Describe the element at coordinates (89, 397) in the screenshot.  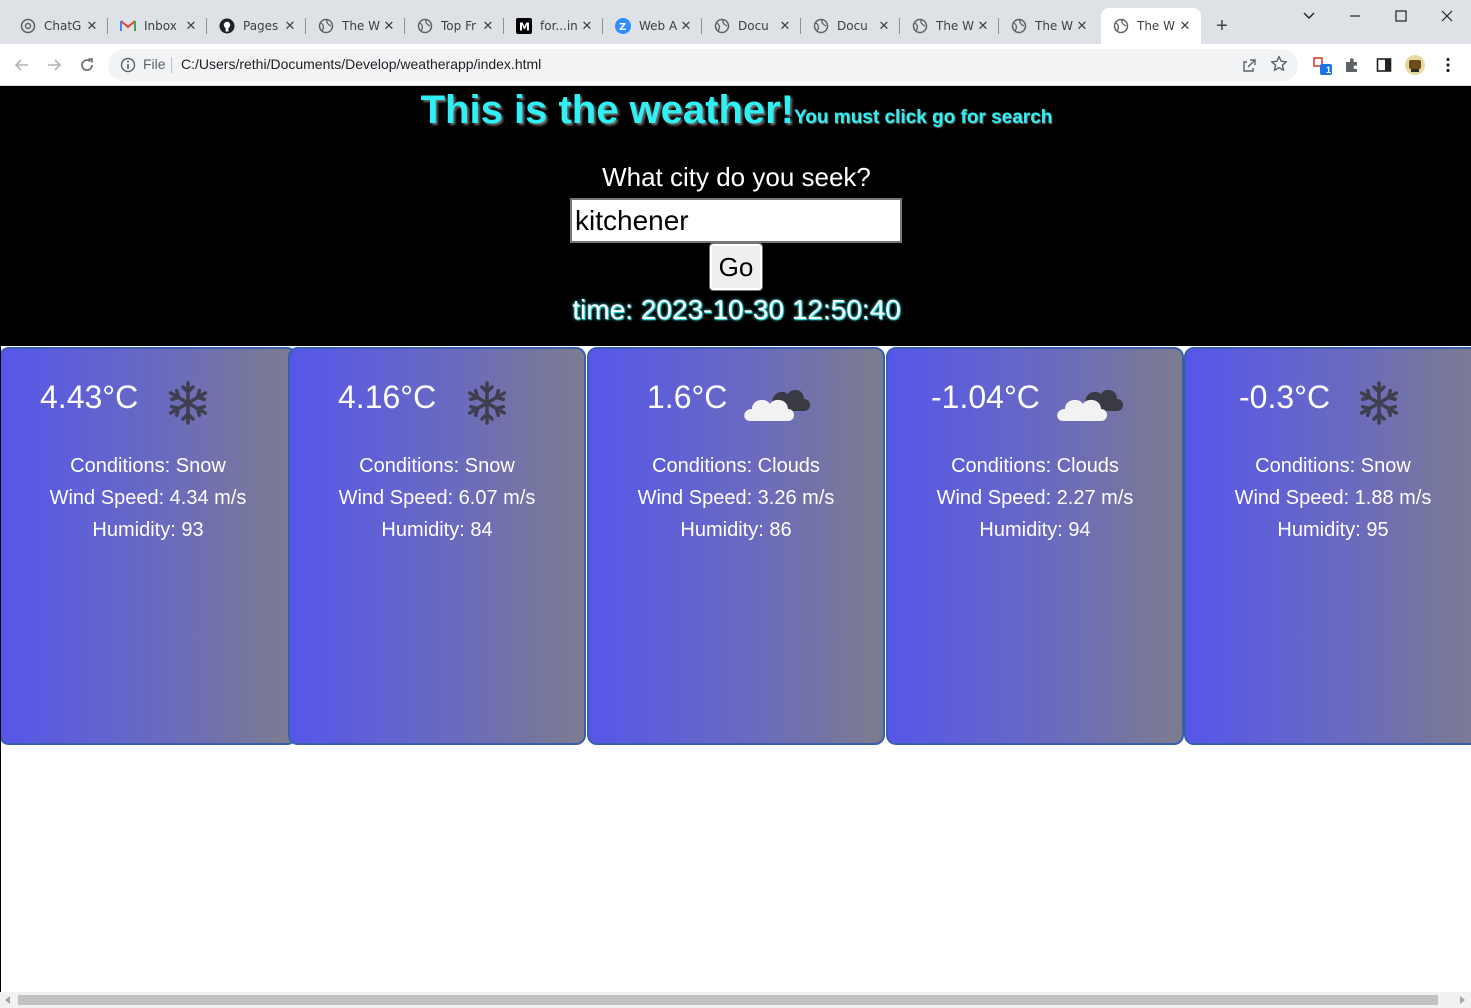
I see `forecast-temperature: 4.43°C` at that location.